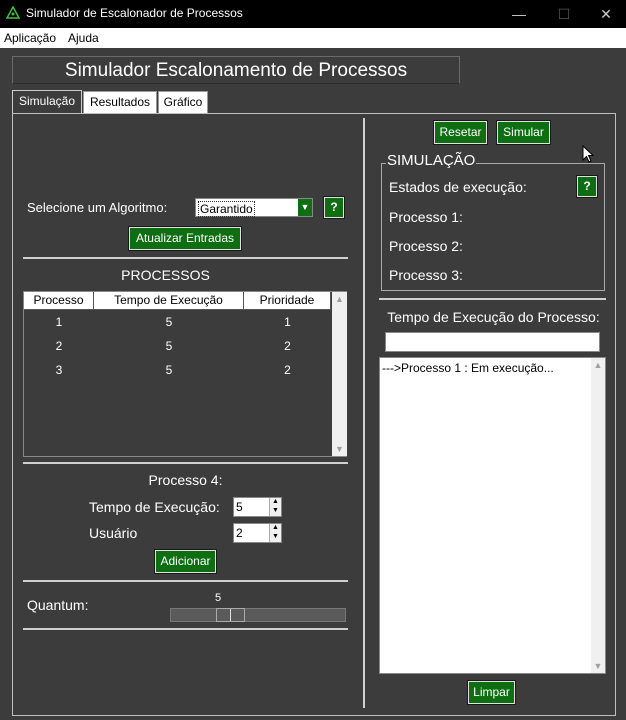  What do you see at coordinates (169, 301) in the screenshot?
I see `column-header-tempo: Tempo de Execução` at bounding box center [169, 301].